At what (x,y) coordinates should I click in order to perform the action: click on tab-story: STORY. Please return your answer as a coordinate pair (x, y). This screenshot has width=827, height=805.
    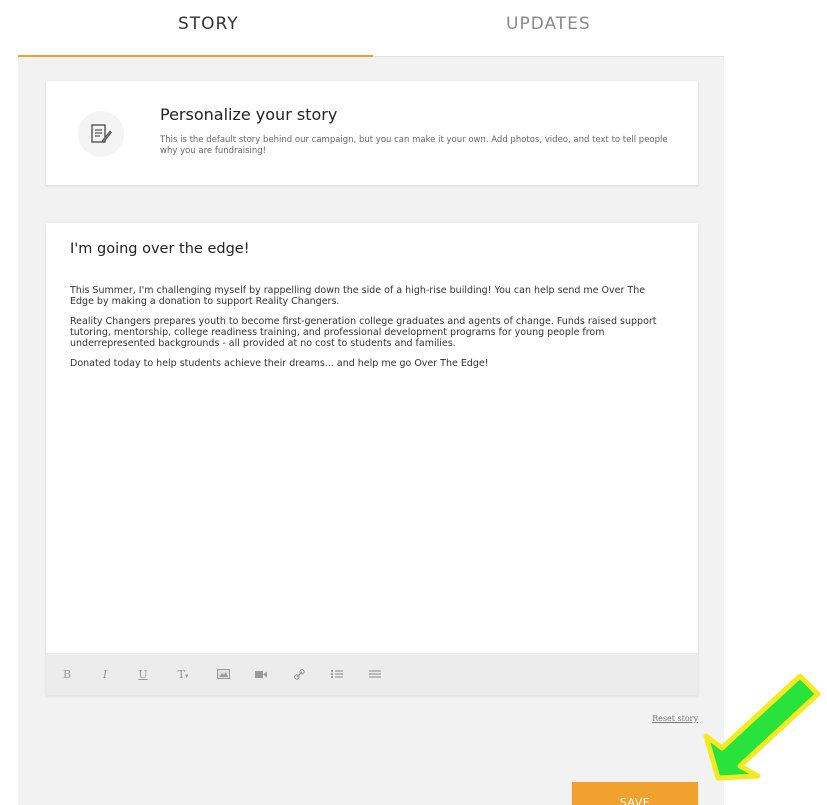
    Looking at the image, I should click on (208, 24).